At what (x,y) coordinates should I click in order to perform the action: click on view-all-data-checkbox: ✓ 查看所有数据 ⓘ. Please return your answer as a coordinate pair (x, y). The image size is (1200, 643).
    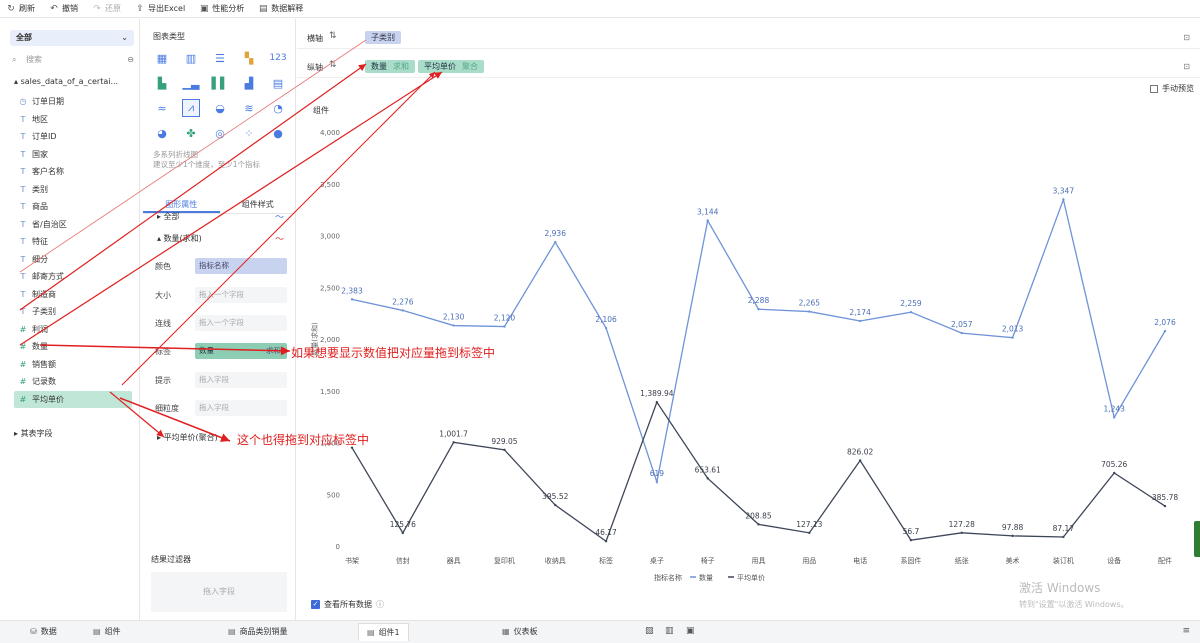
    Looking at the image, I should click on (347, 604).